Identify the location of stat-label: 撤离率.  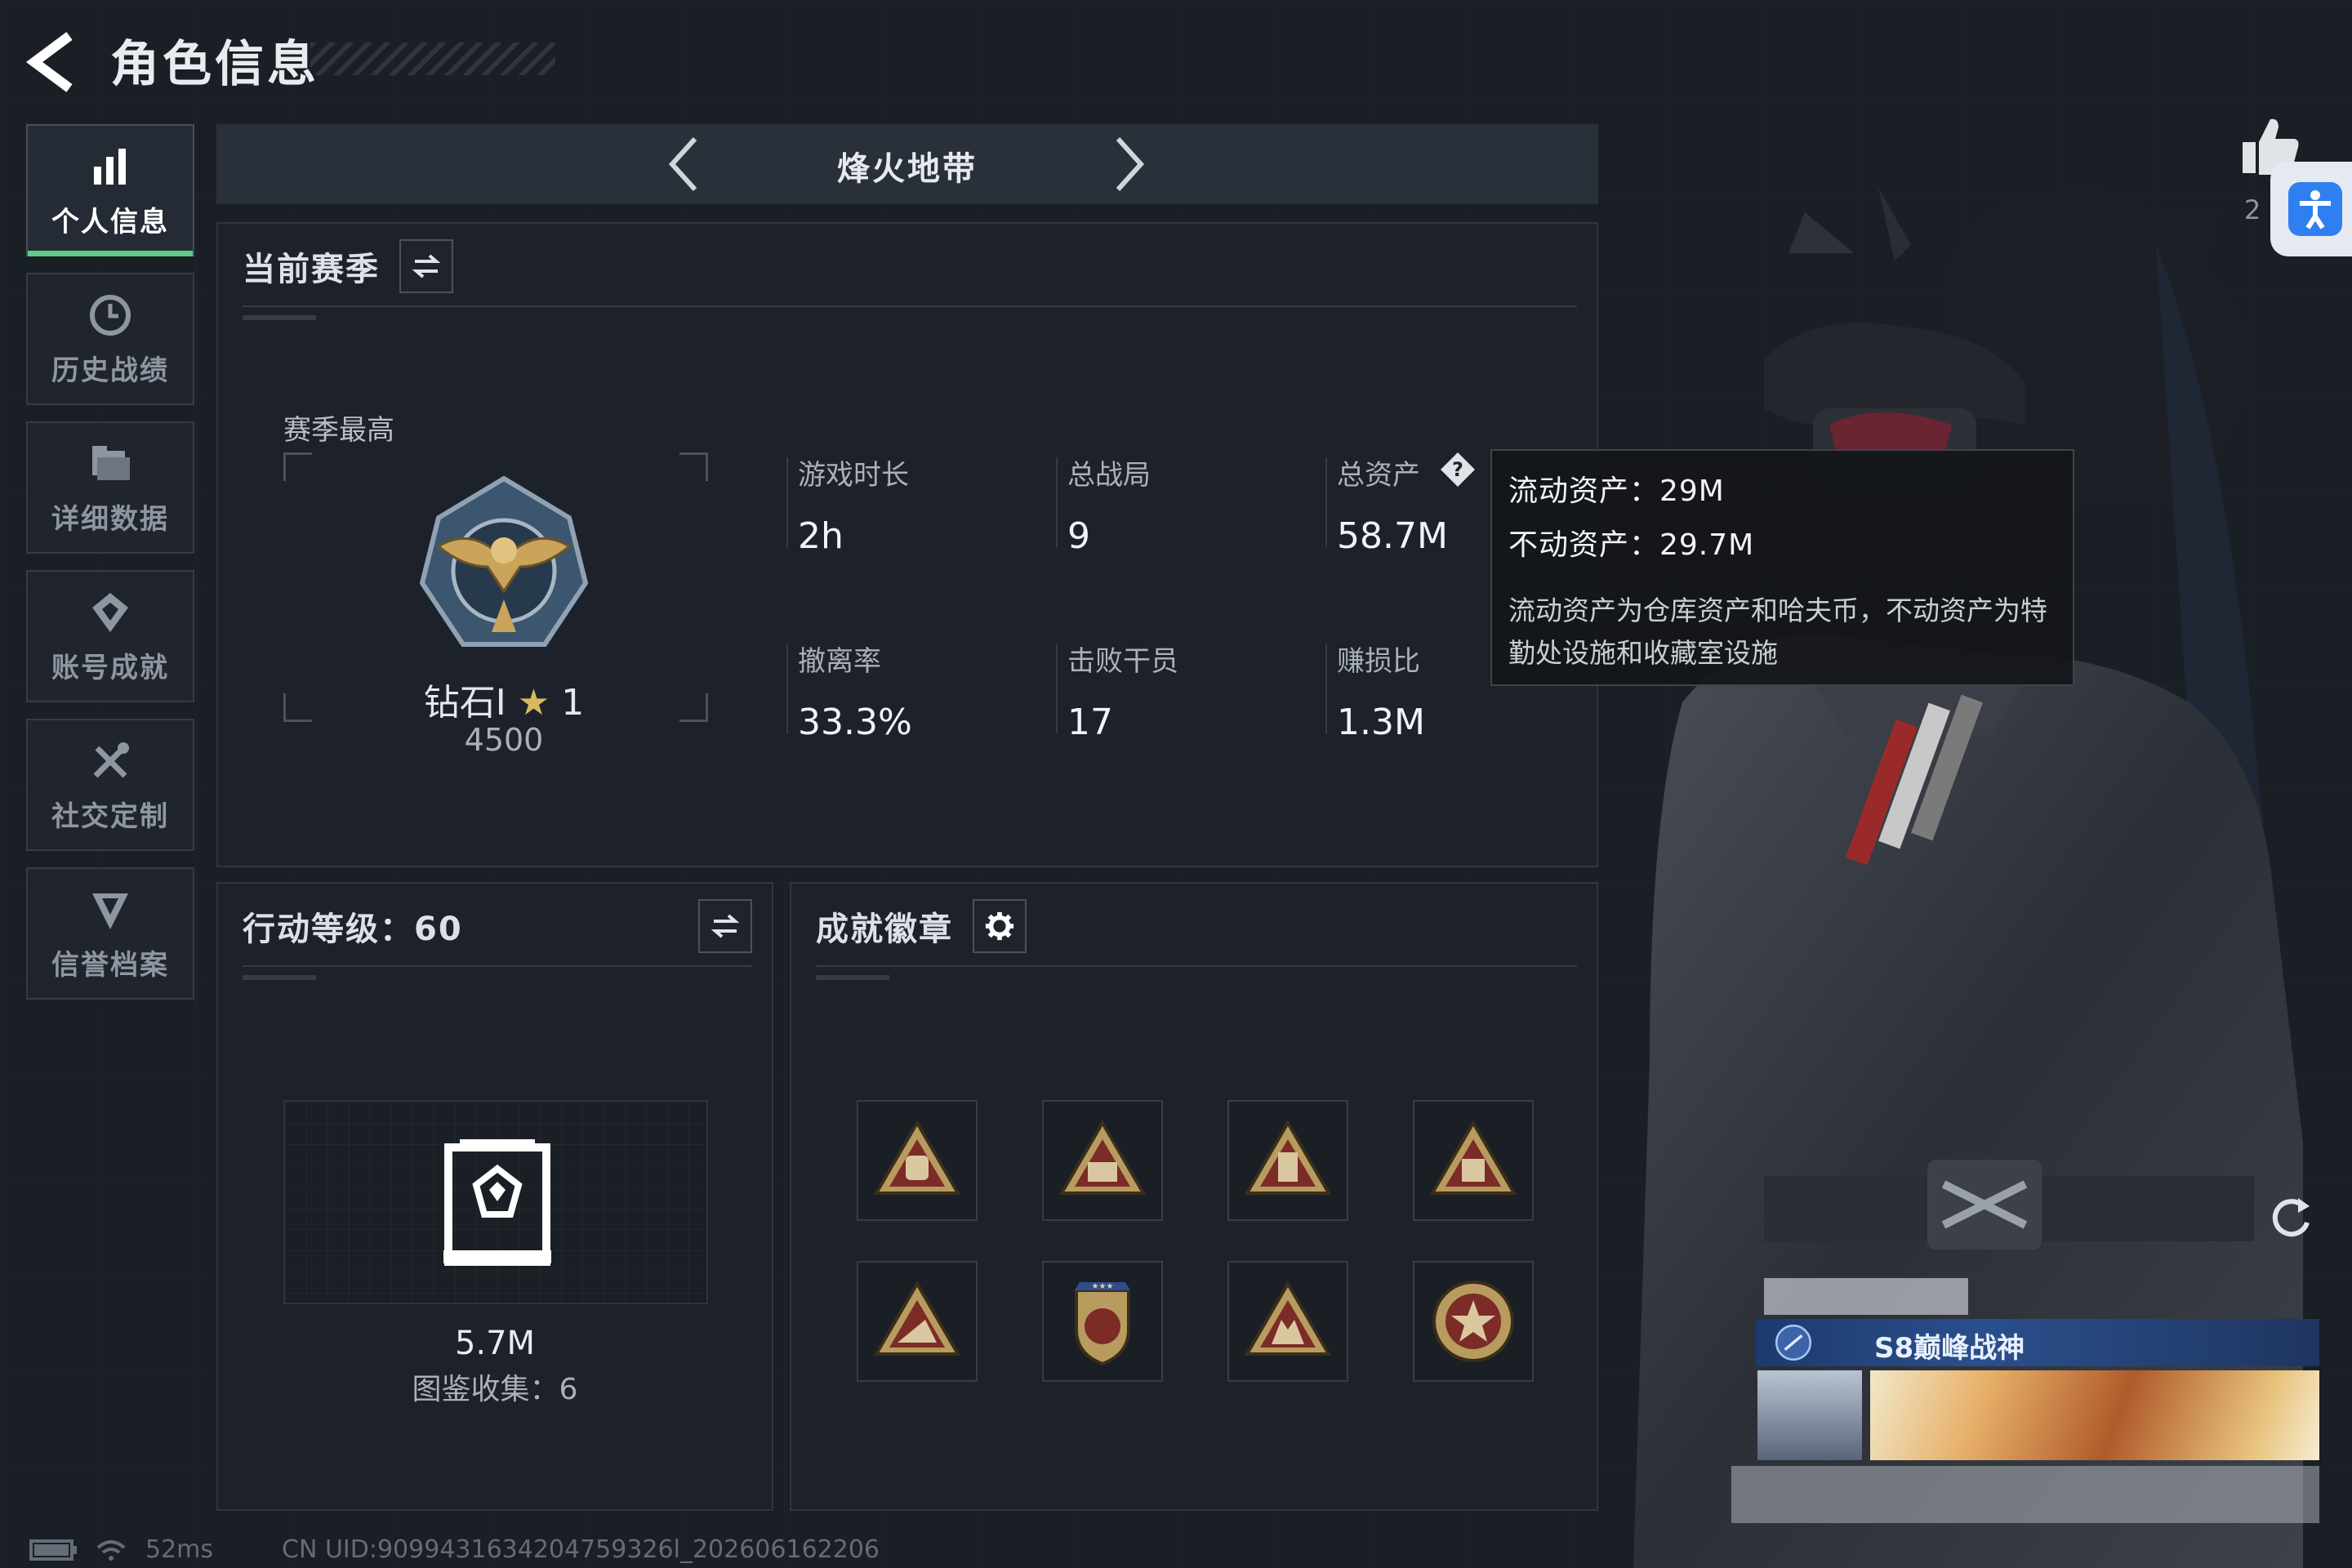
(839, 661).